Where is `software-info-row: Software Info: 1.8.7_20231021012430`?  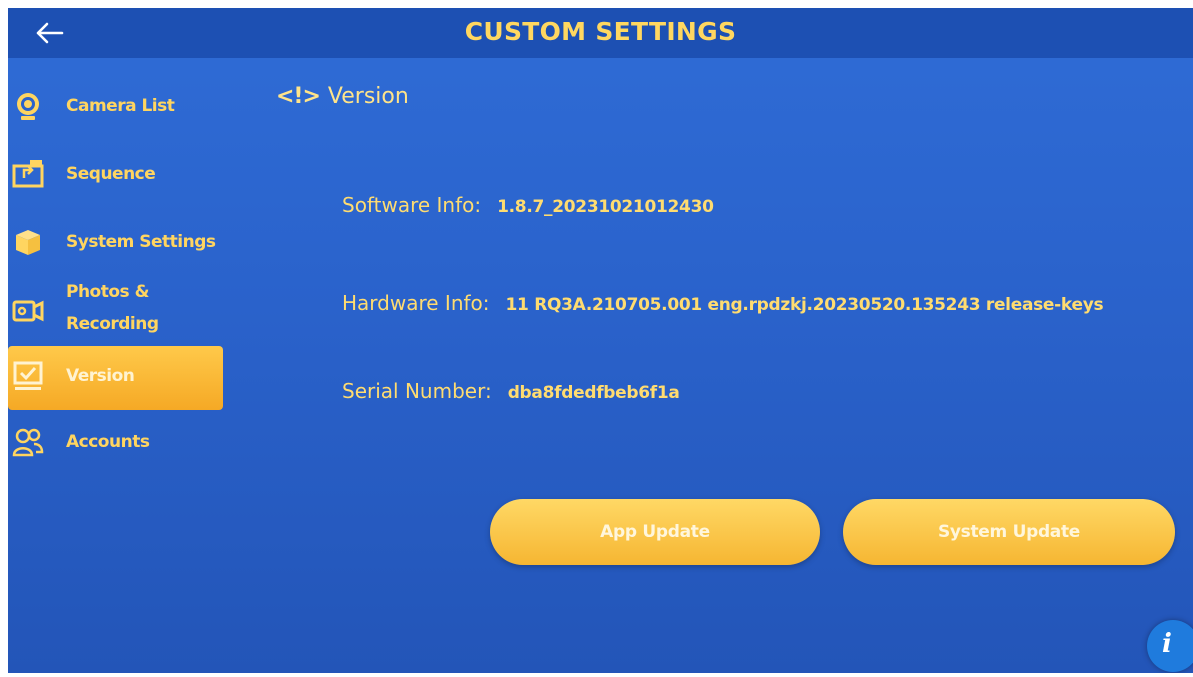 software-info-row: Software Info: 1.8.7_20231021012430 is located at coordinates (528, 205).